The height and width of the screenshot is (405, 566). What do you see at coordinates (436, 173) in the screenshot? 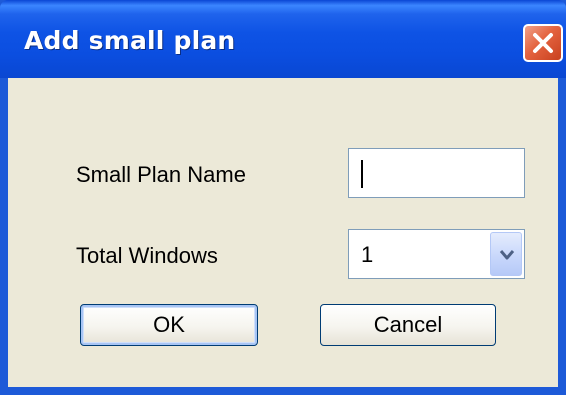
I see `small-plan-name-input` at bounding box center [436, 173].